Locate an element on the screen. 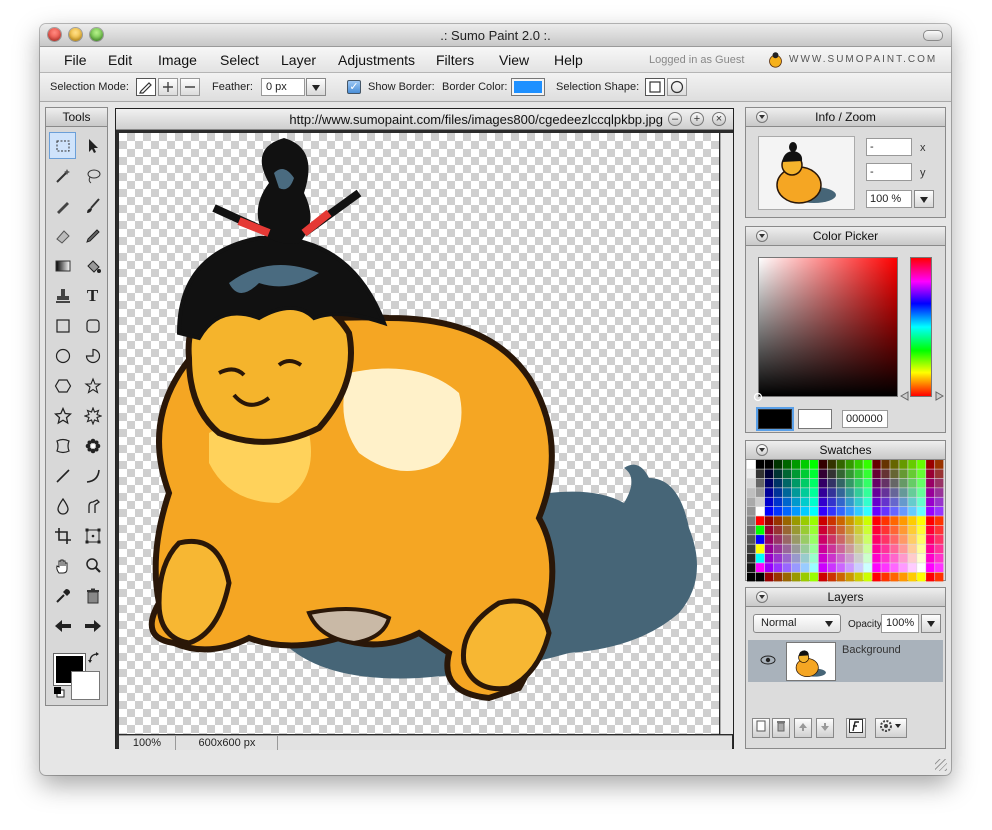  collapse-info-zoom-button is located at coordinates (762, 117).